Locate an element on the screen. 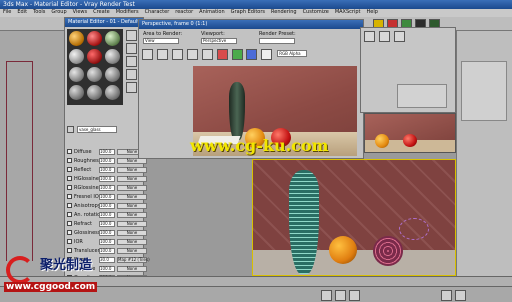 The height and width of the screenshot is (302, 512). logo-red-swirl-icon is located at coordinates (20, 270).